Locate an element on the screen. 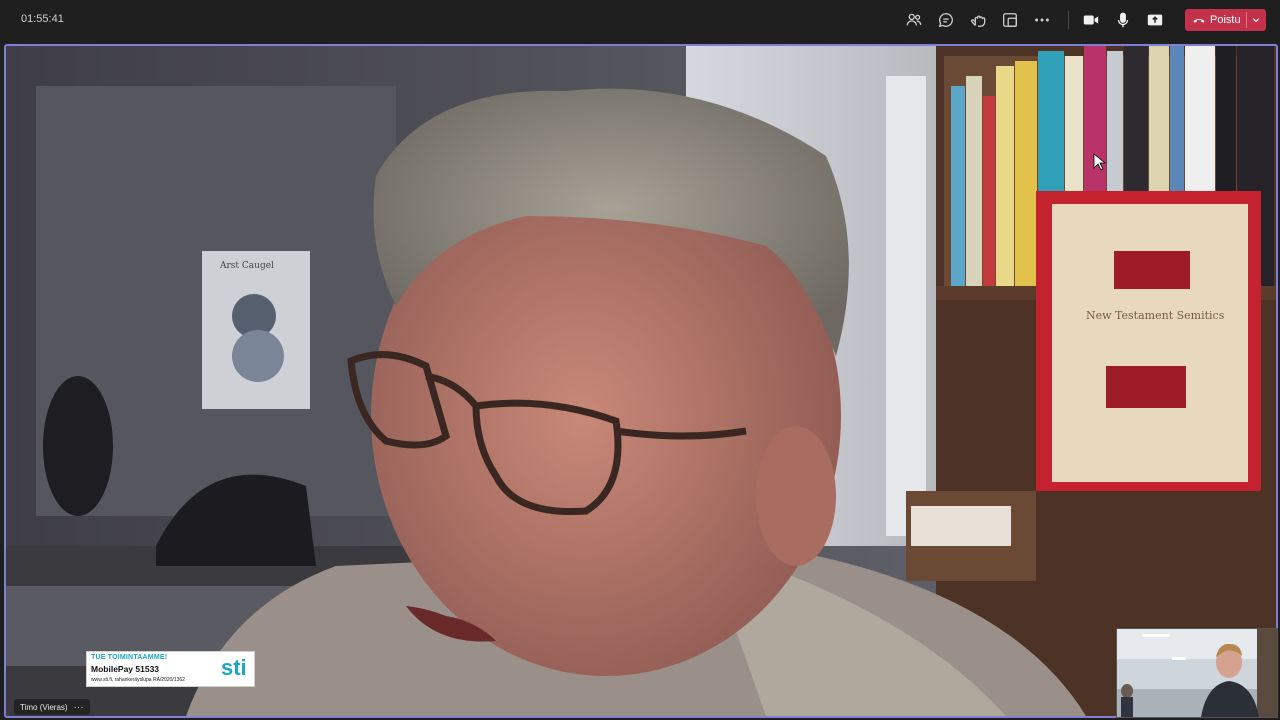  mic-icon is located at coordinates (1123, 20).